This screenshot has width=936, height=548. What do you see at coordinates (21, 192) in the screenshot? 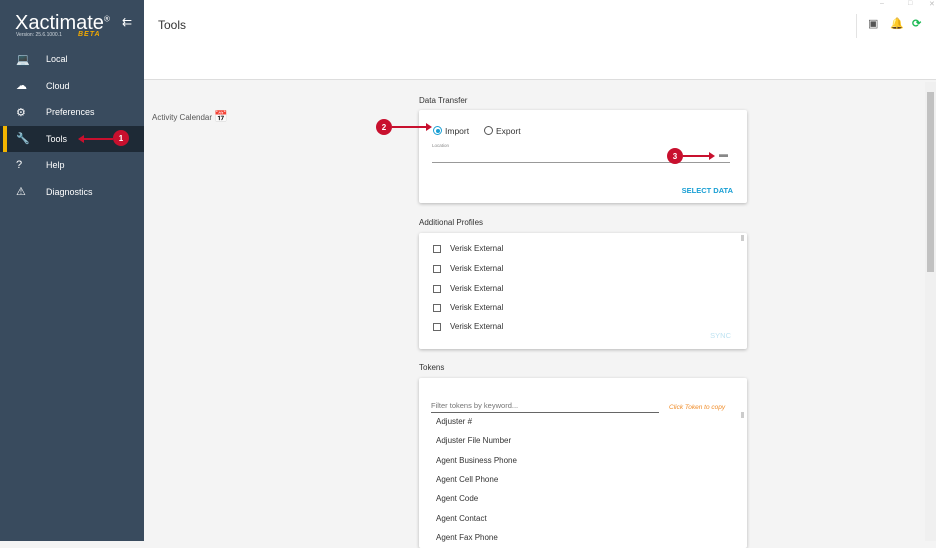
I see `warning-icon: ⚠` at bounding box center [21, 192].